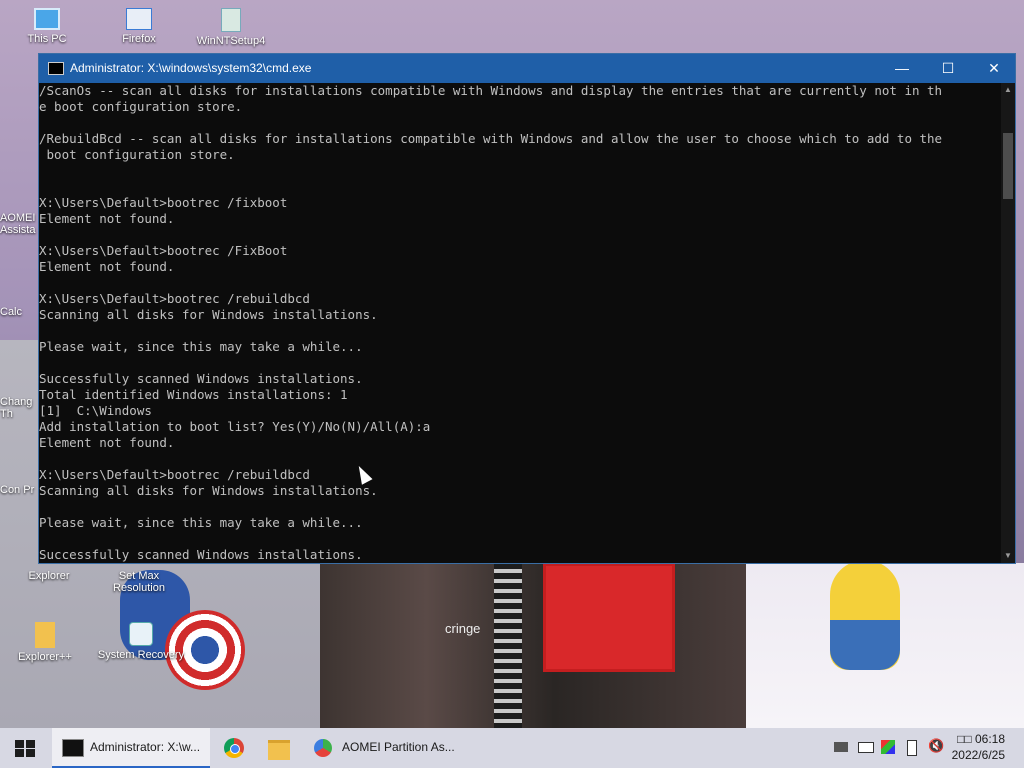  Describe the element at coordinates (936, 746) in the screenshot. I see `volume-muted-icon: 🔇` at that location.